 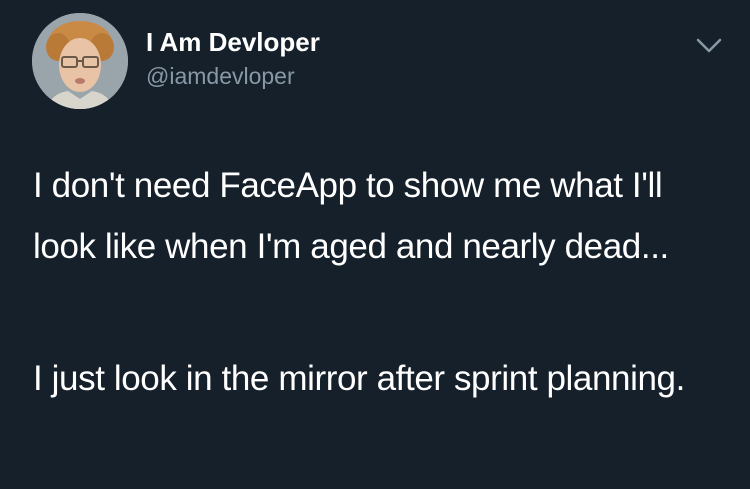 I want to click on chevron-down-icon, so click(x=709, y=45).